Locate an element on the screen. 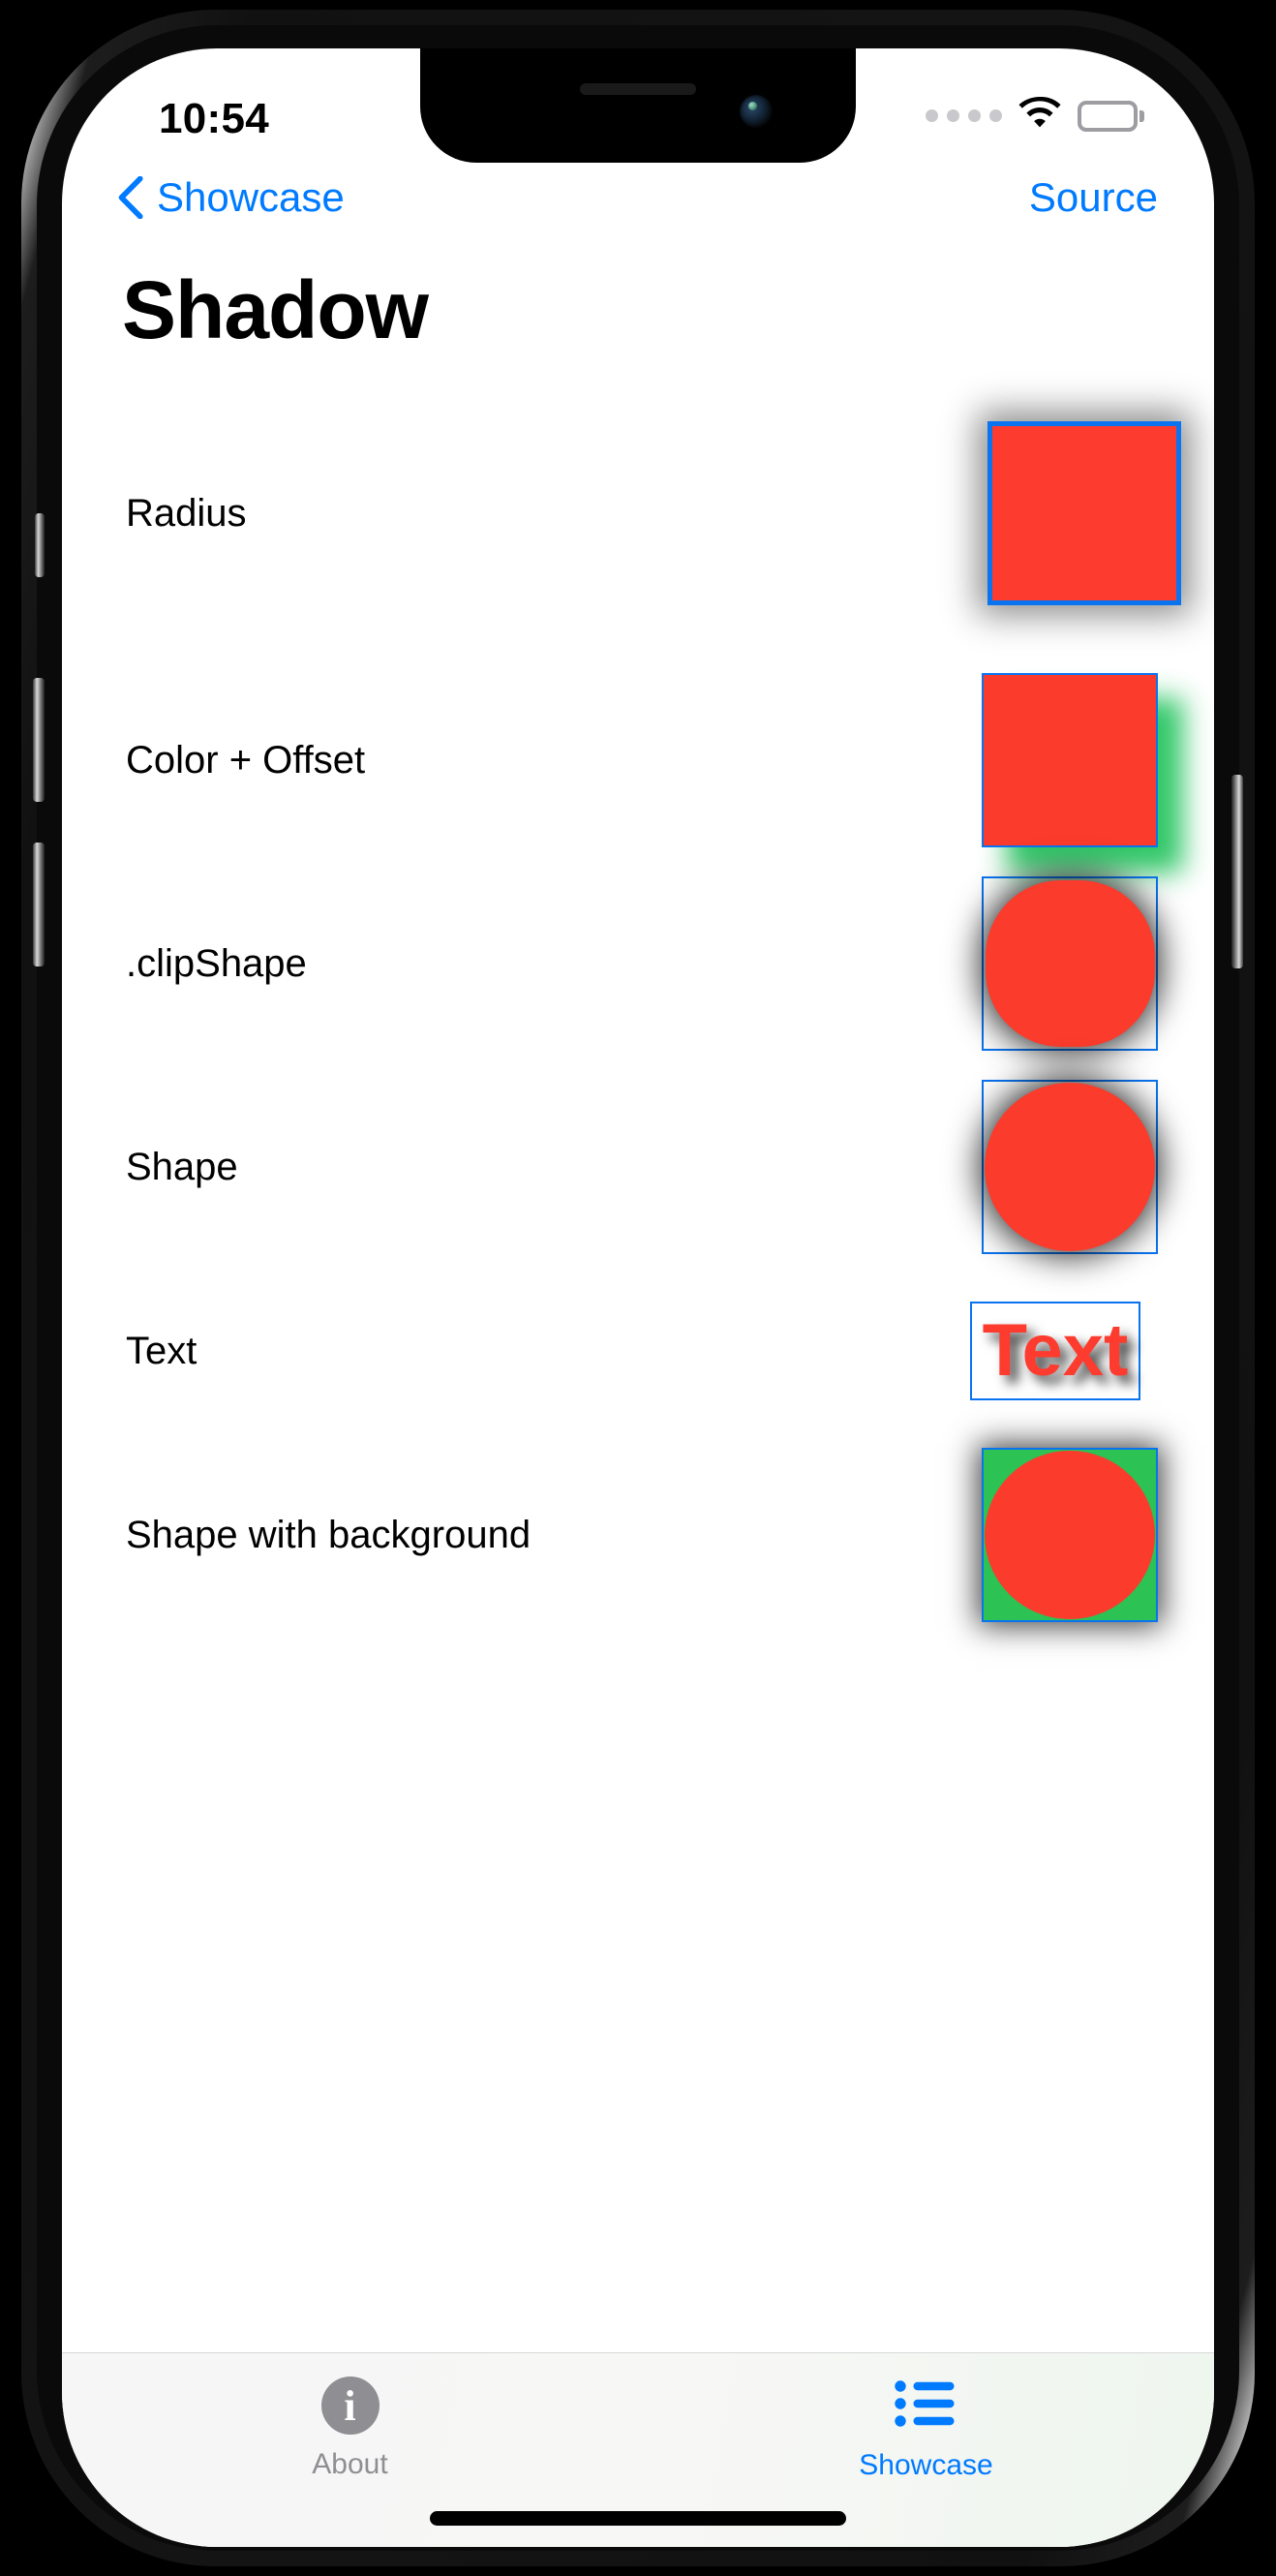 Image resolution: width=1276 pixels, height=2576 pixels. text-outline: Text is located at coordinates (1055, 1351).